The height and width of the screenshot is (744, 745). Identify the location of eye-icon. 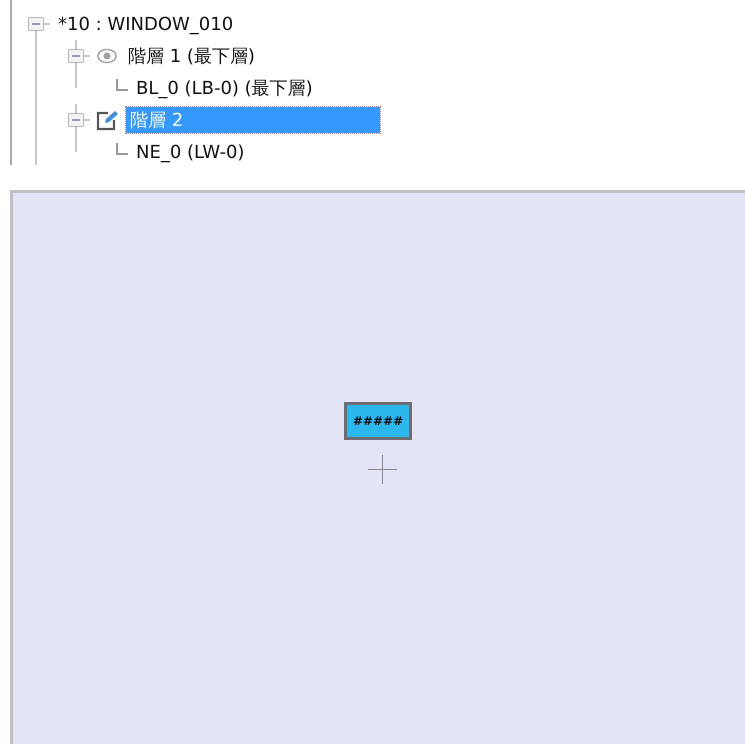
(107, 56).